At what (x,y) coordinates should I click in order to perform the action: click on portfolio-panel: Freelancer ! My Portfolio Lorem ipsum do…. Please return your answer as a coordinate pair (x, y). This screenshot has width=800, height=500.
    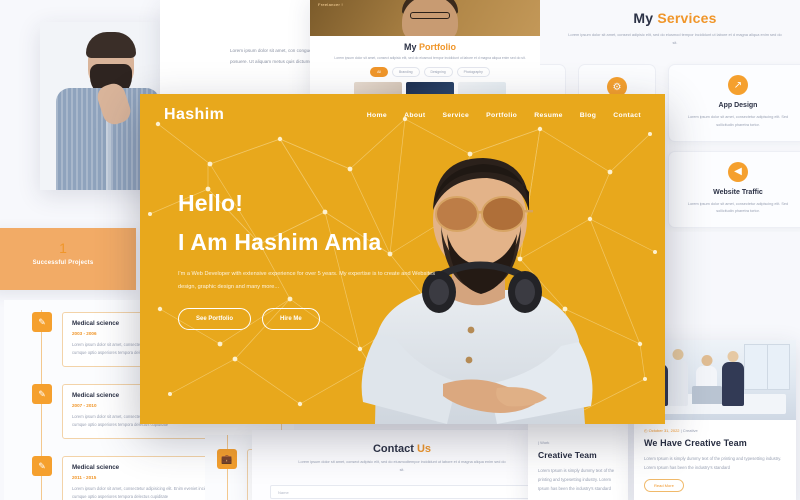
    Looking at the image, I should click on (430, 52).